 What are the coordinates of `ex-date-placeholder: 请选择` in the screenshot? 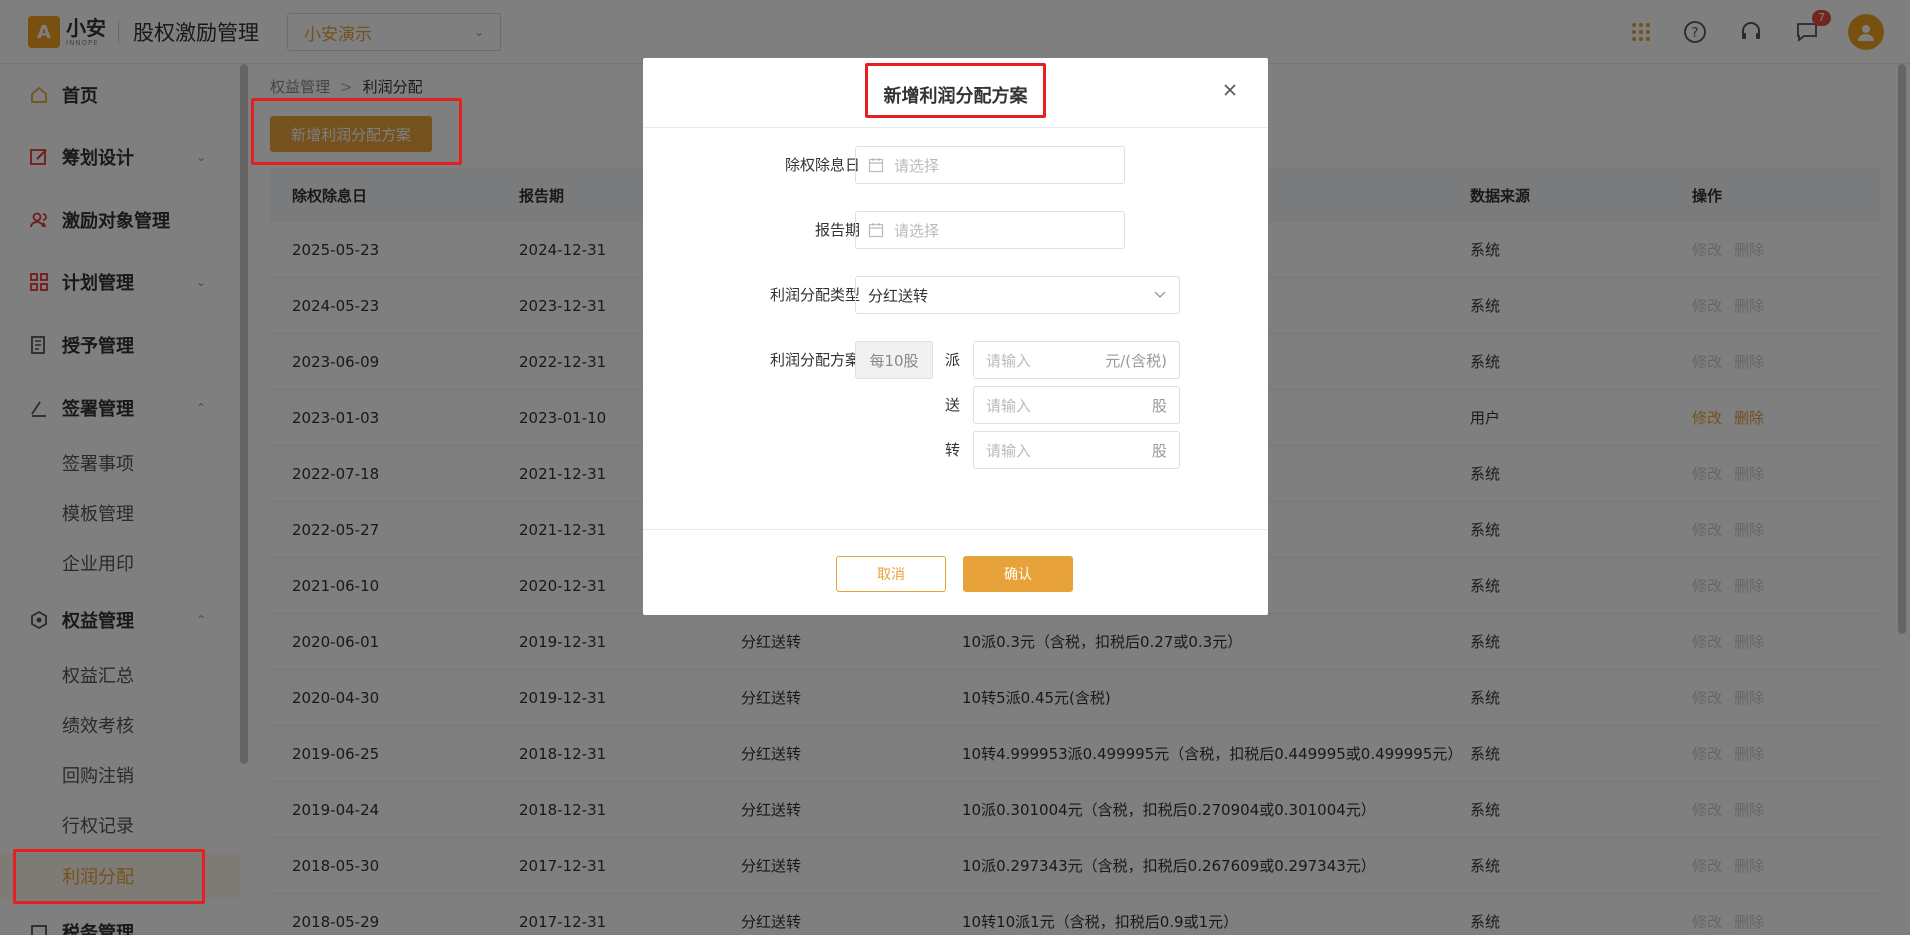 It's located at (917, 165).